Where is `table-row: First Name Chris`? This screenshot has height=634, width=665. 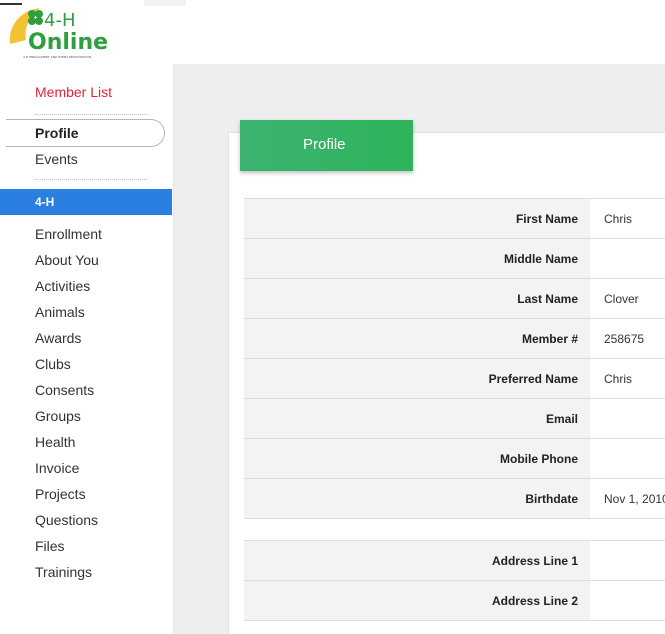 table-row: First Name Chris is located at coordinates (454, 218).